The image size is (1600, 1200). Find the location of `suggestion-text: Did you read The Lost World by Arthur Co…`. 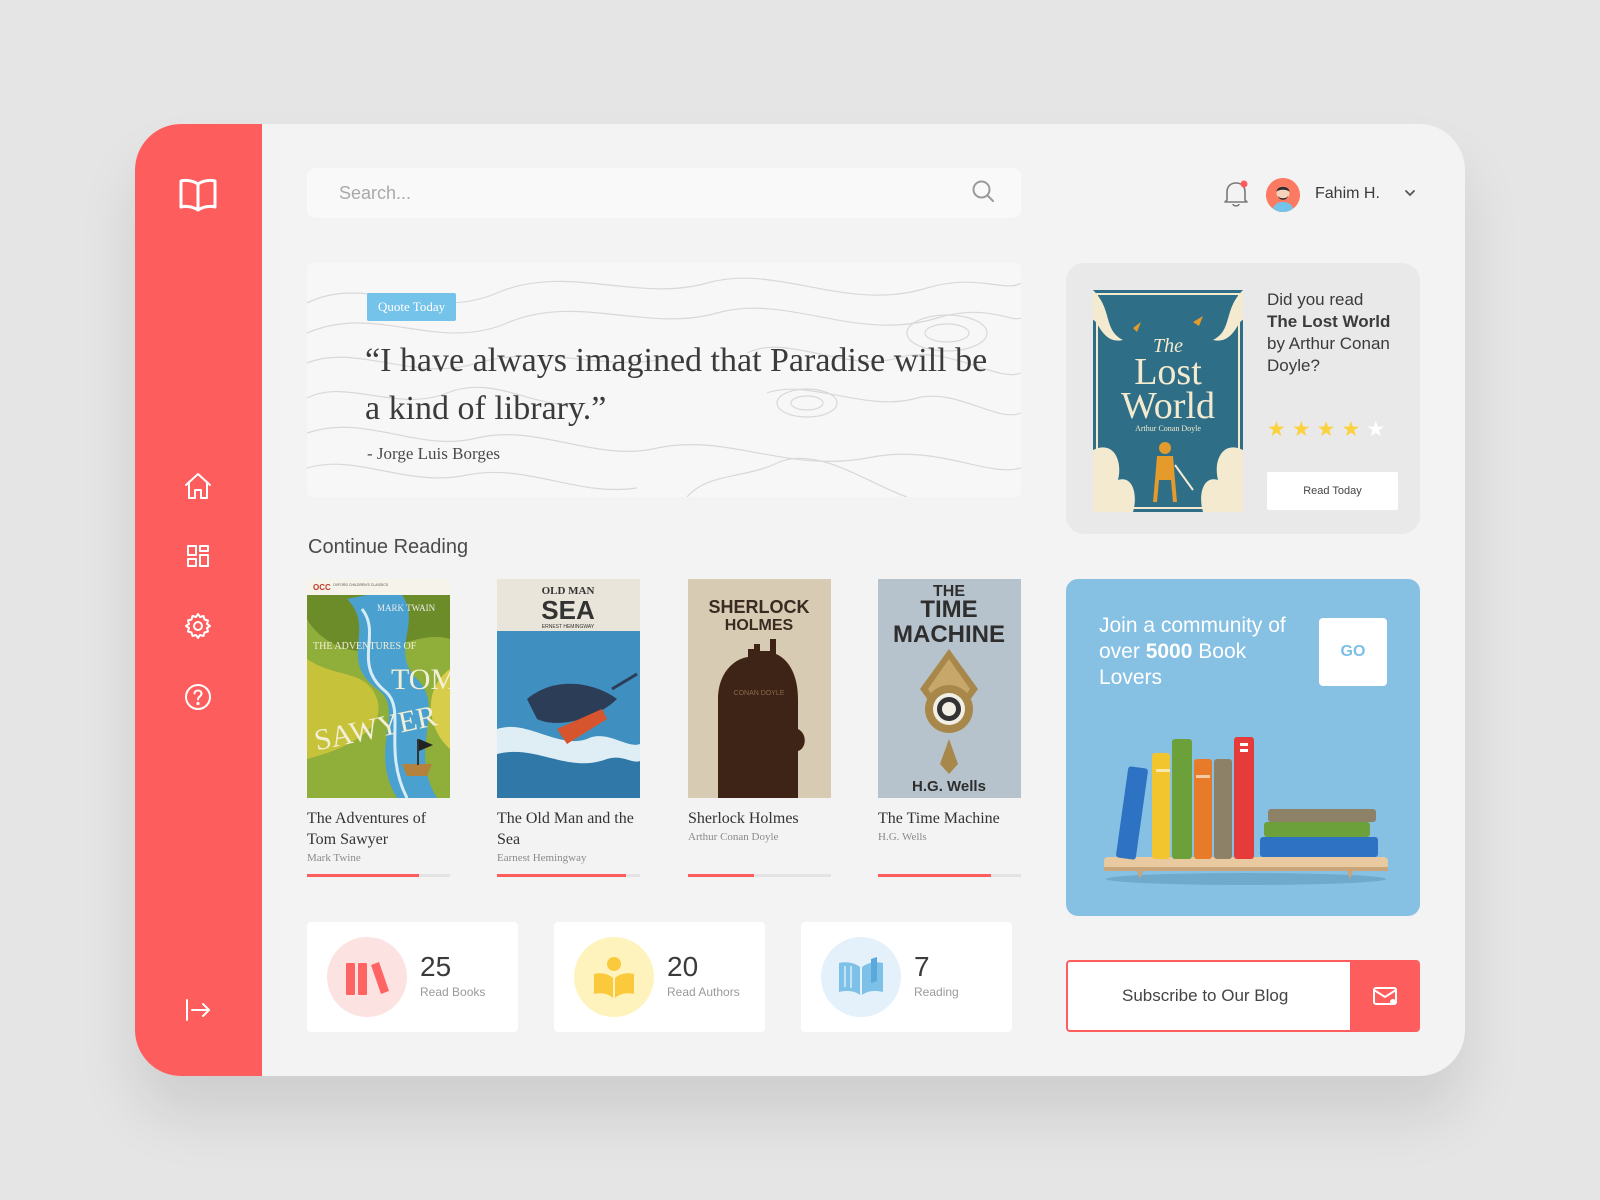

suggestion-text: Did you read The Lost World by Arthur Co… is located at coordinates (1337, 333).